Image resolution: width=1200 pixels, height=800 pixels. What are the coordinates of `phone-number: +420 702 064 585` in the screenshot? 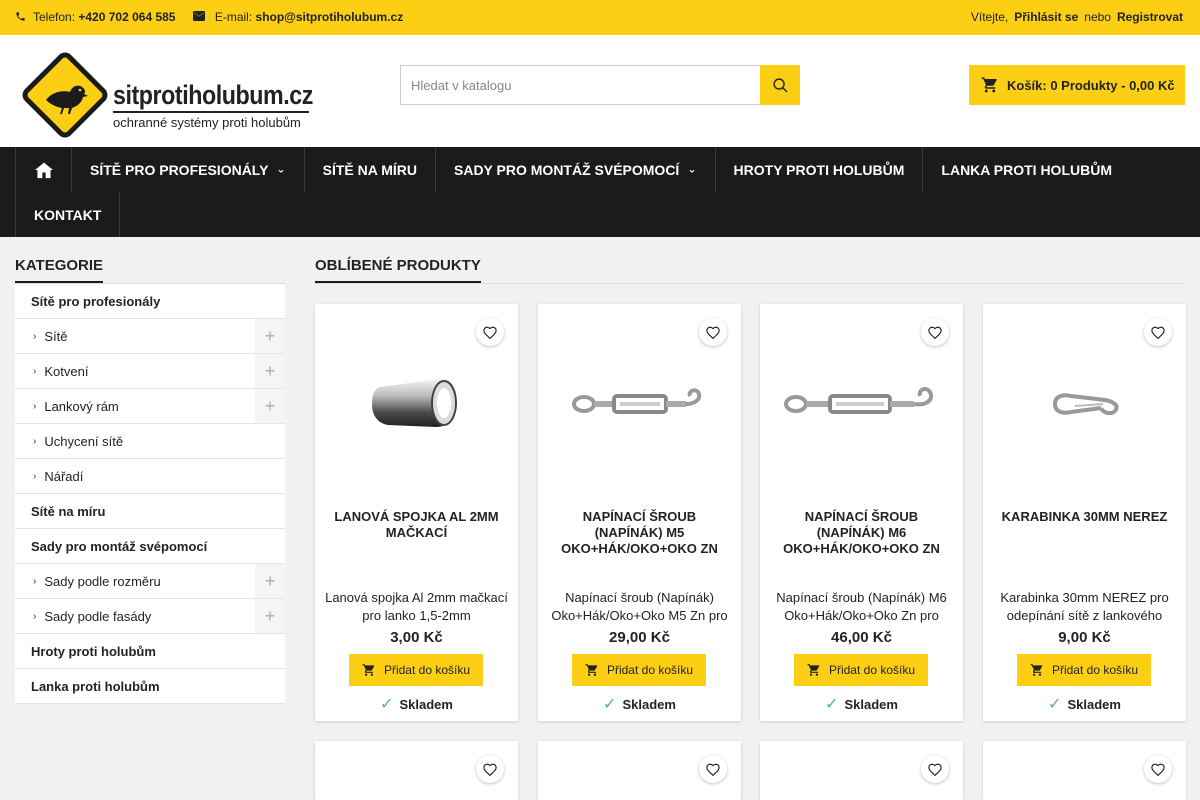 It's located at (126, 17).